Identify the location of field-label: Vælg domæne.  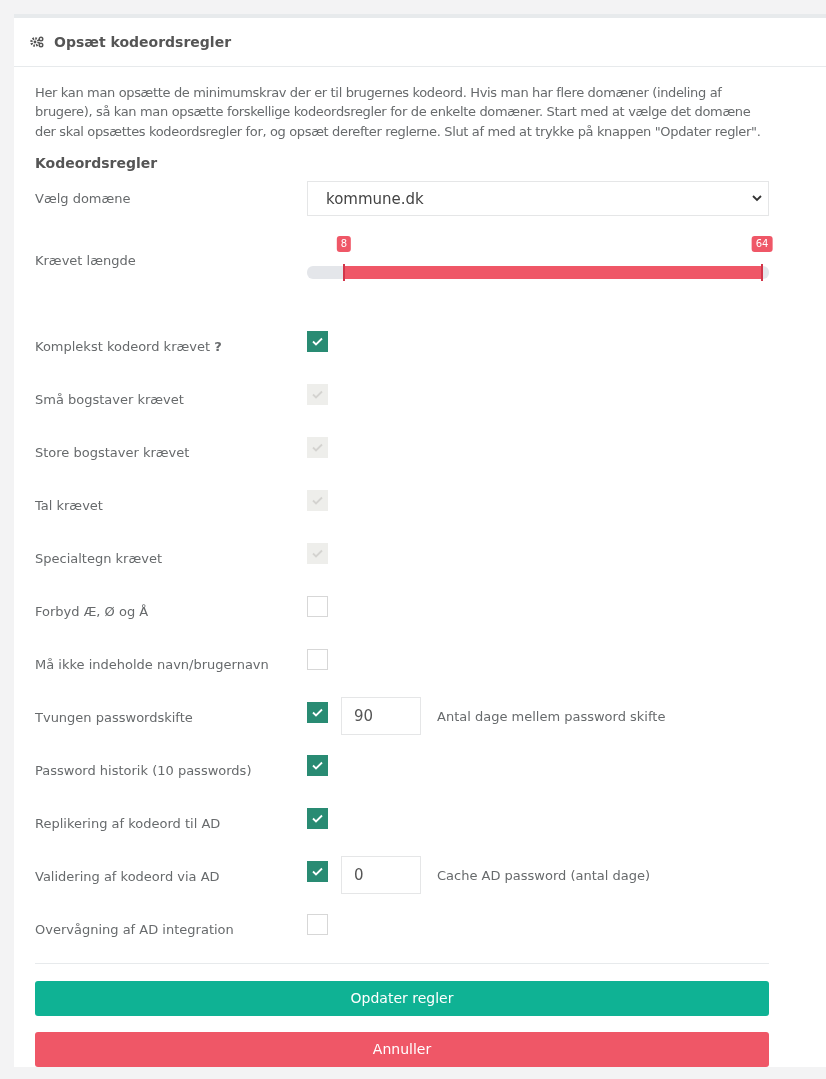
(83, 199).